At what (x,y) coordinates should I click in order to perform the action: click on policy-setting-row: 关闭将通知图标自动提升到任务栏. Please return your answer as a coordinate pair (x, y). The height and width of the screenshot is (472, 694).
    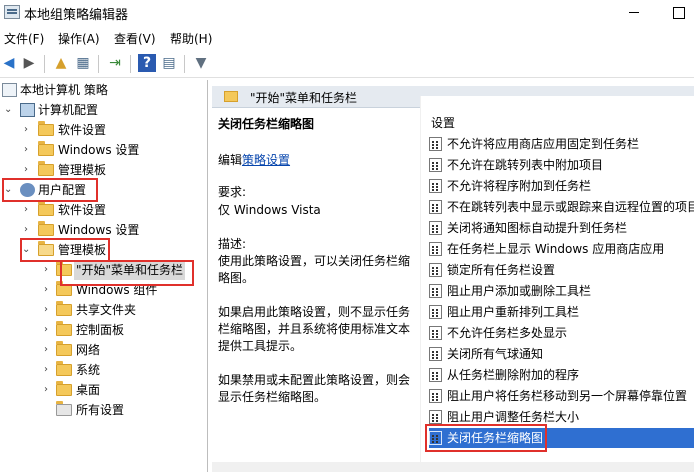
    Looking at the image, I should click on (561, 228).